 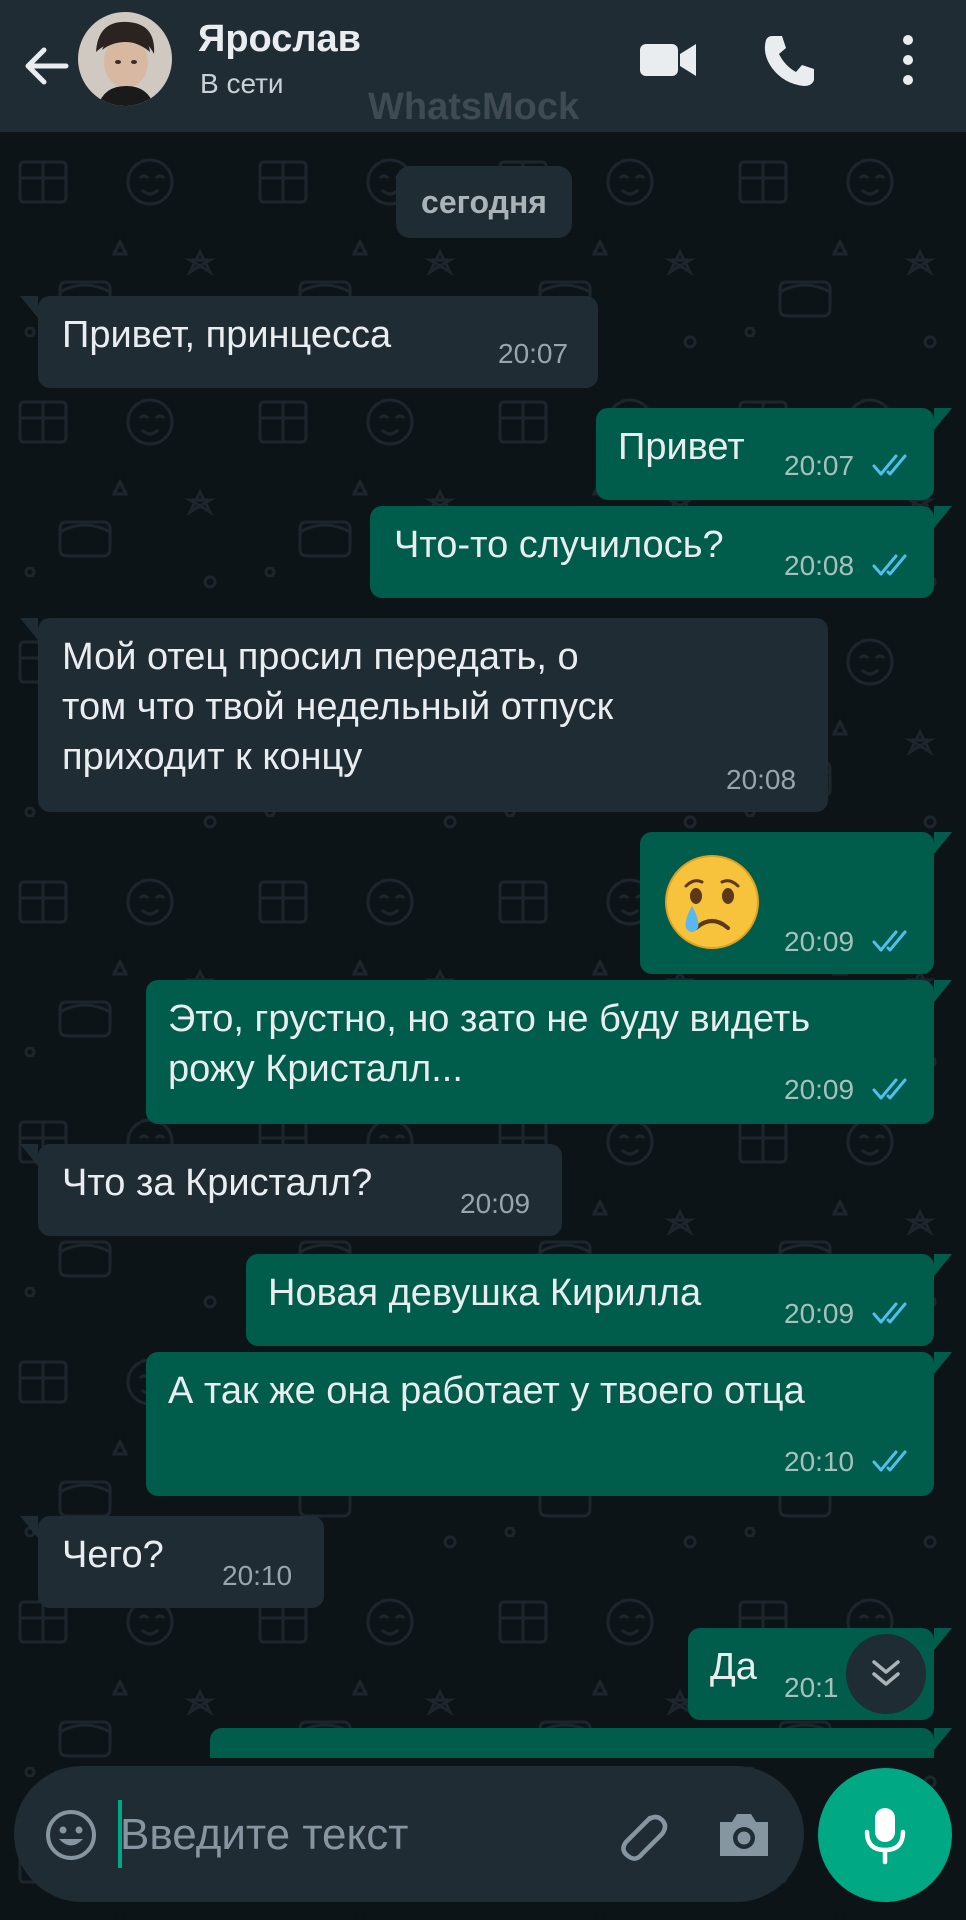 I want to click on message-incoming: Чего? 20:10, so click(x=172, y=1562).